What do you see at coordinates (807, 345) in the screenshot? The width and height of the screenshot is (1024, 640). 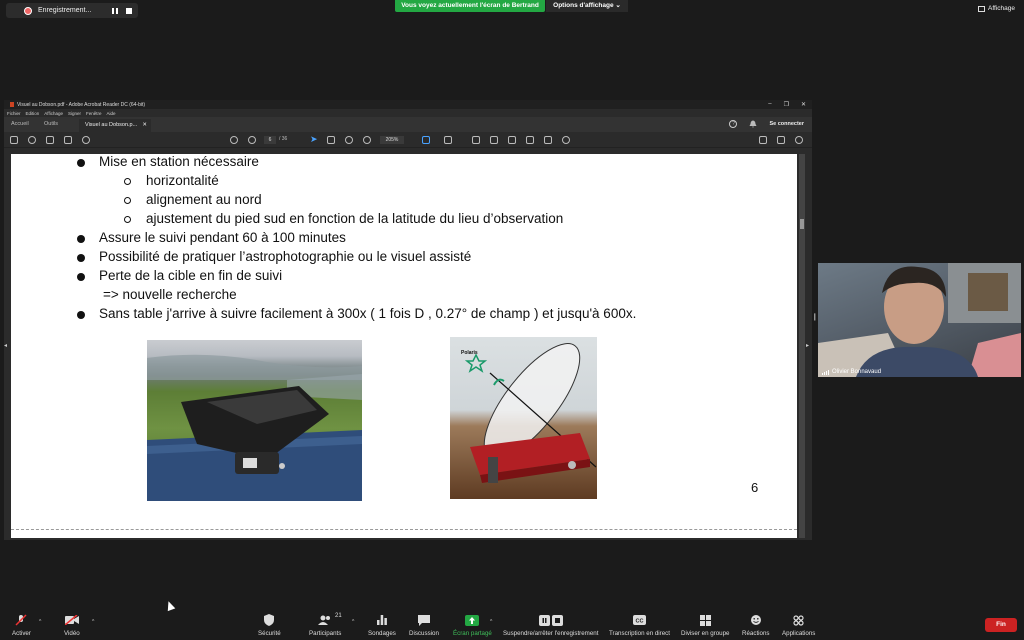 I see `right-arrow-icon: ▸` at bounding box center [807, 345].